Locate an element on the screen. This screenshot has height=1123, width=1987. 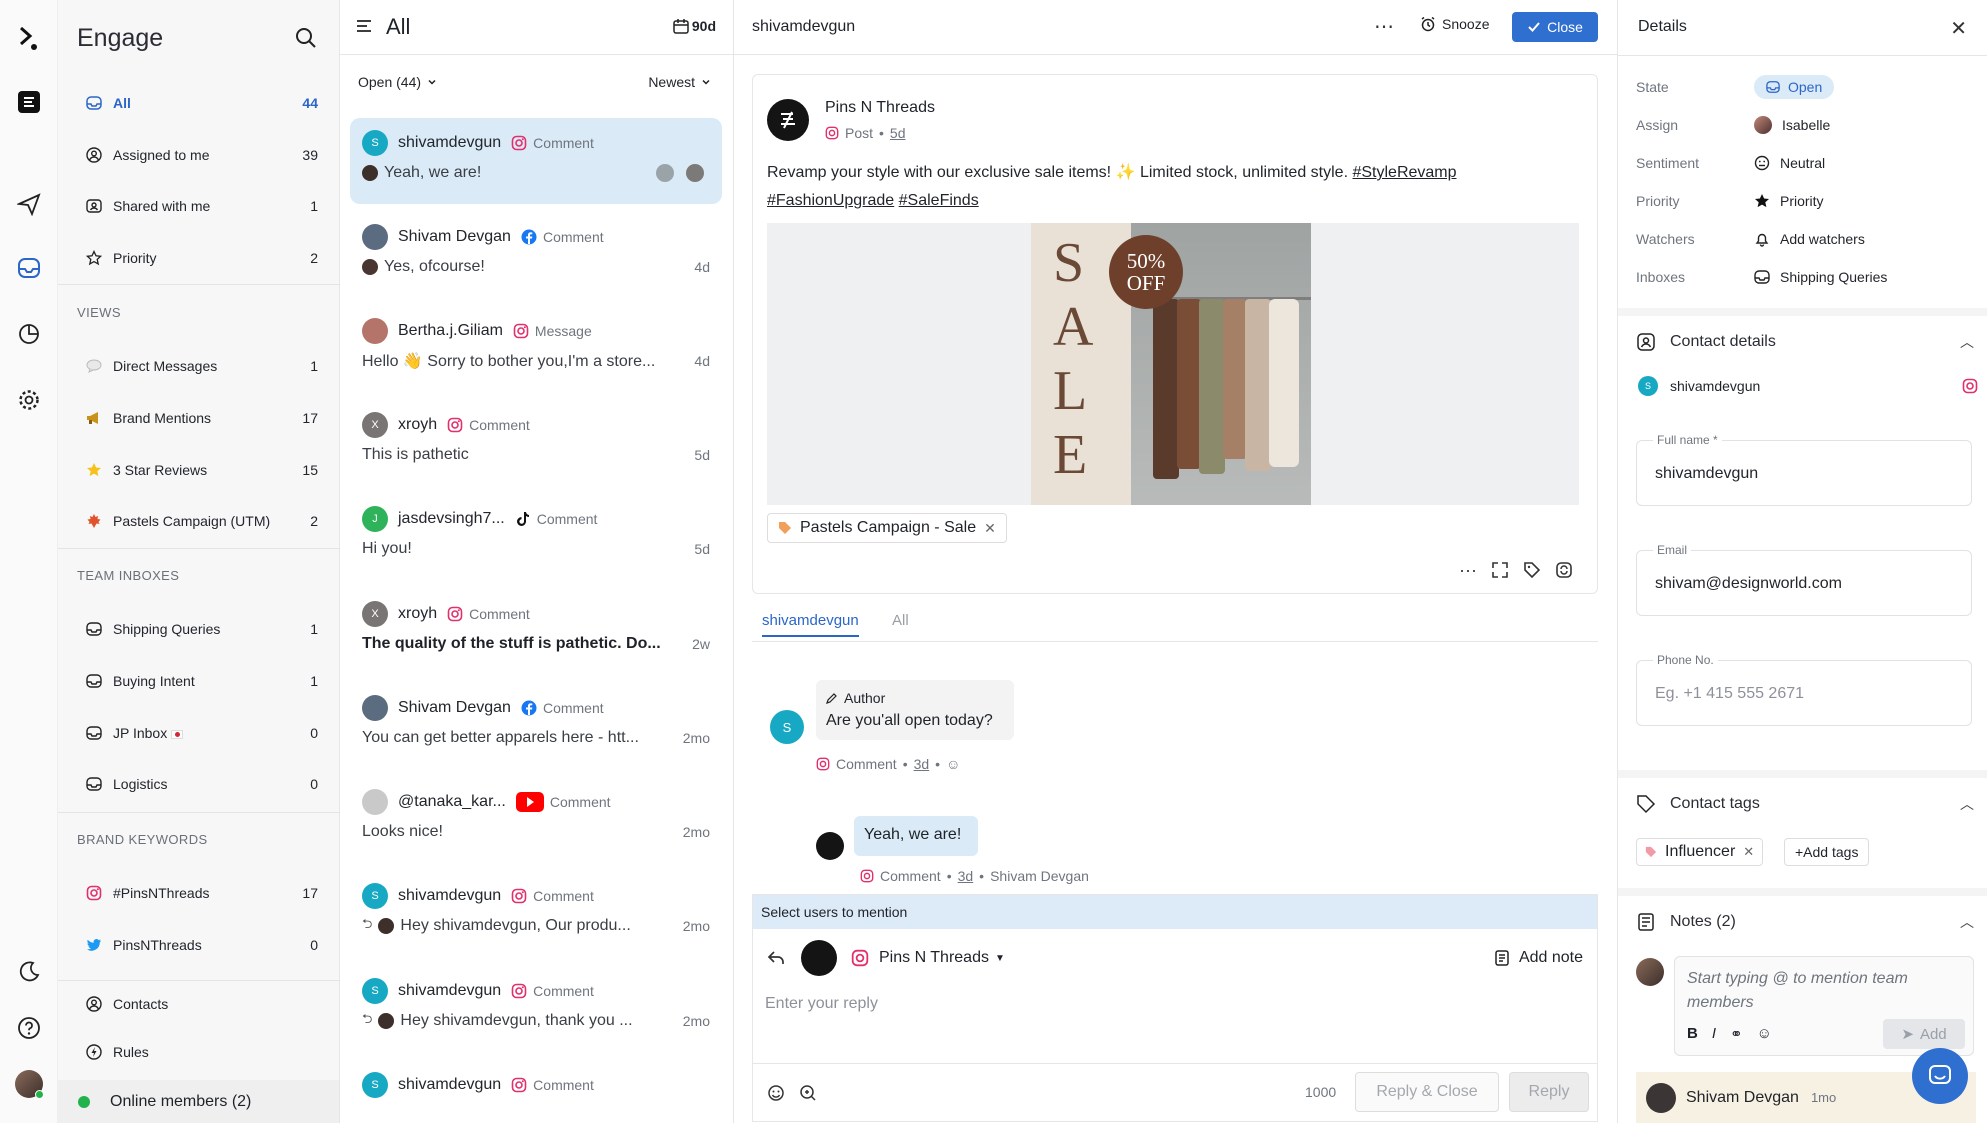
sidebar-item-contacts: Contacts is located at coordinates (199, 1004).